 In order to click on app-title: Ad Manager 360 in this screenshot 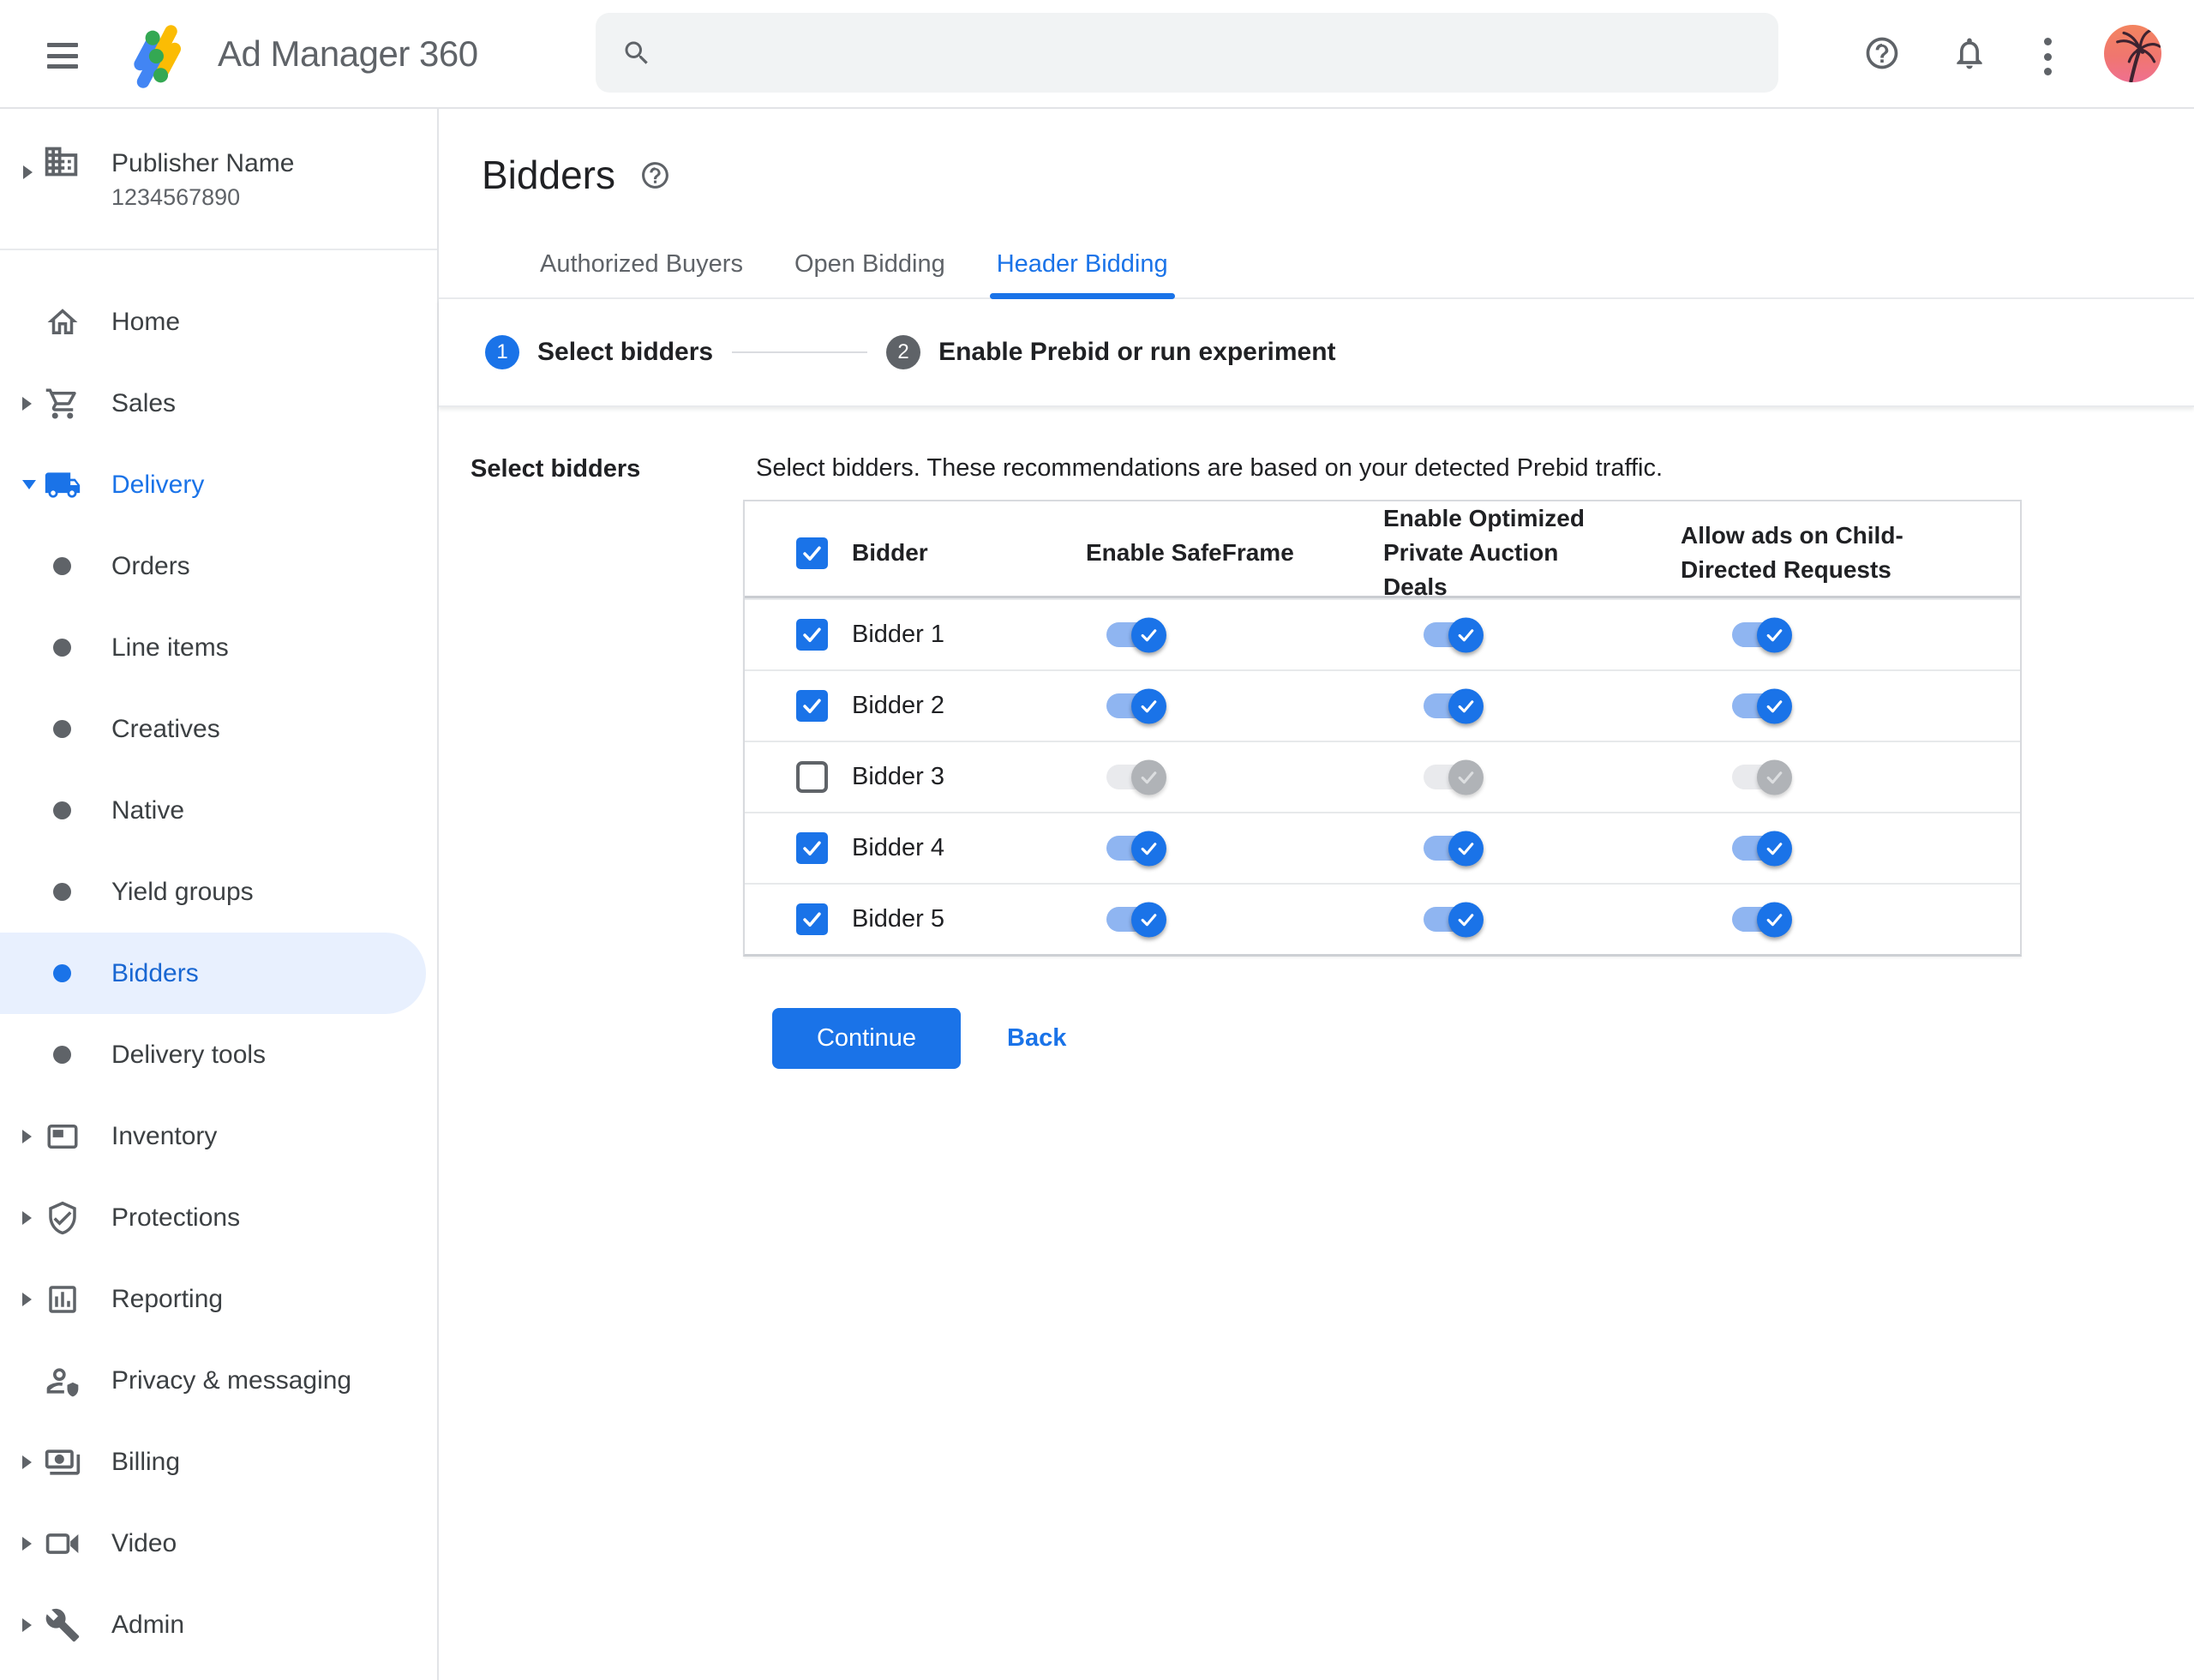, I will do `click(348, 53)`.